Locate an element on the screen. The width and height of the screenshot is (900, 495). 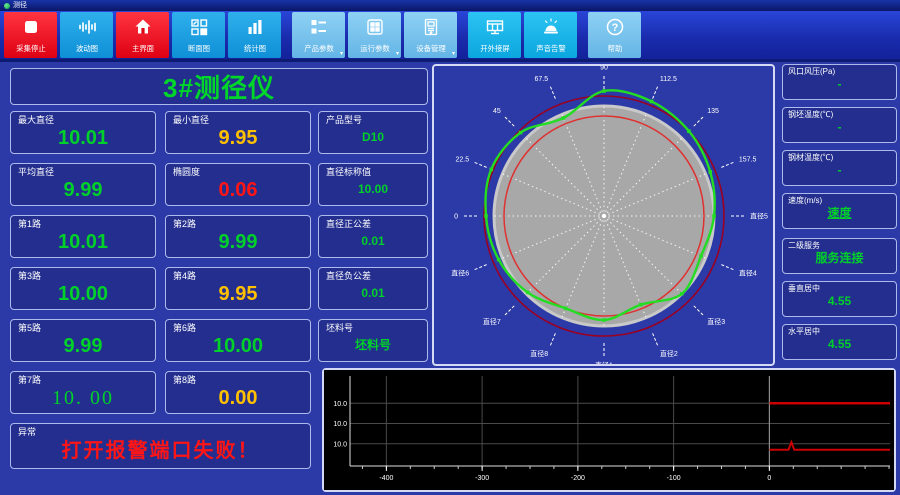
sidebar-panel-horizontal-center: 水平居中 4.55 is located at coordinates (839, 342).